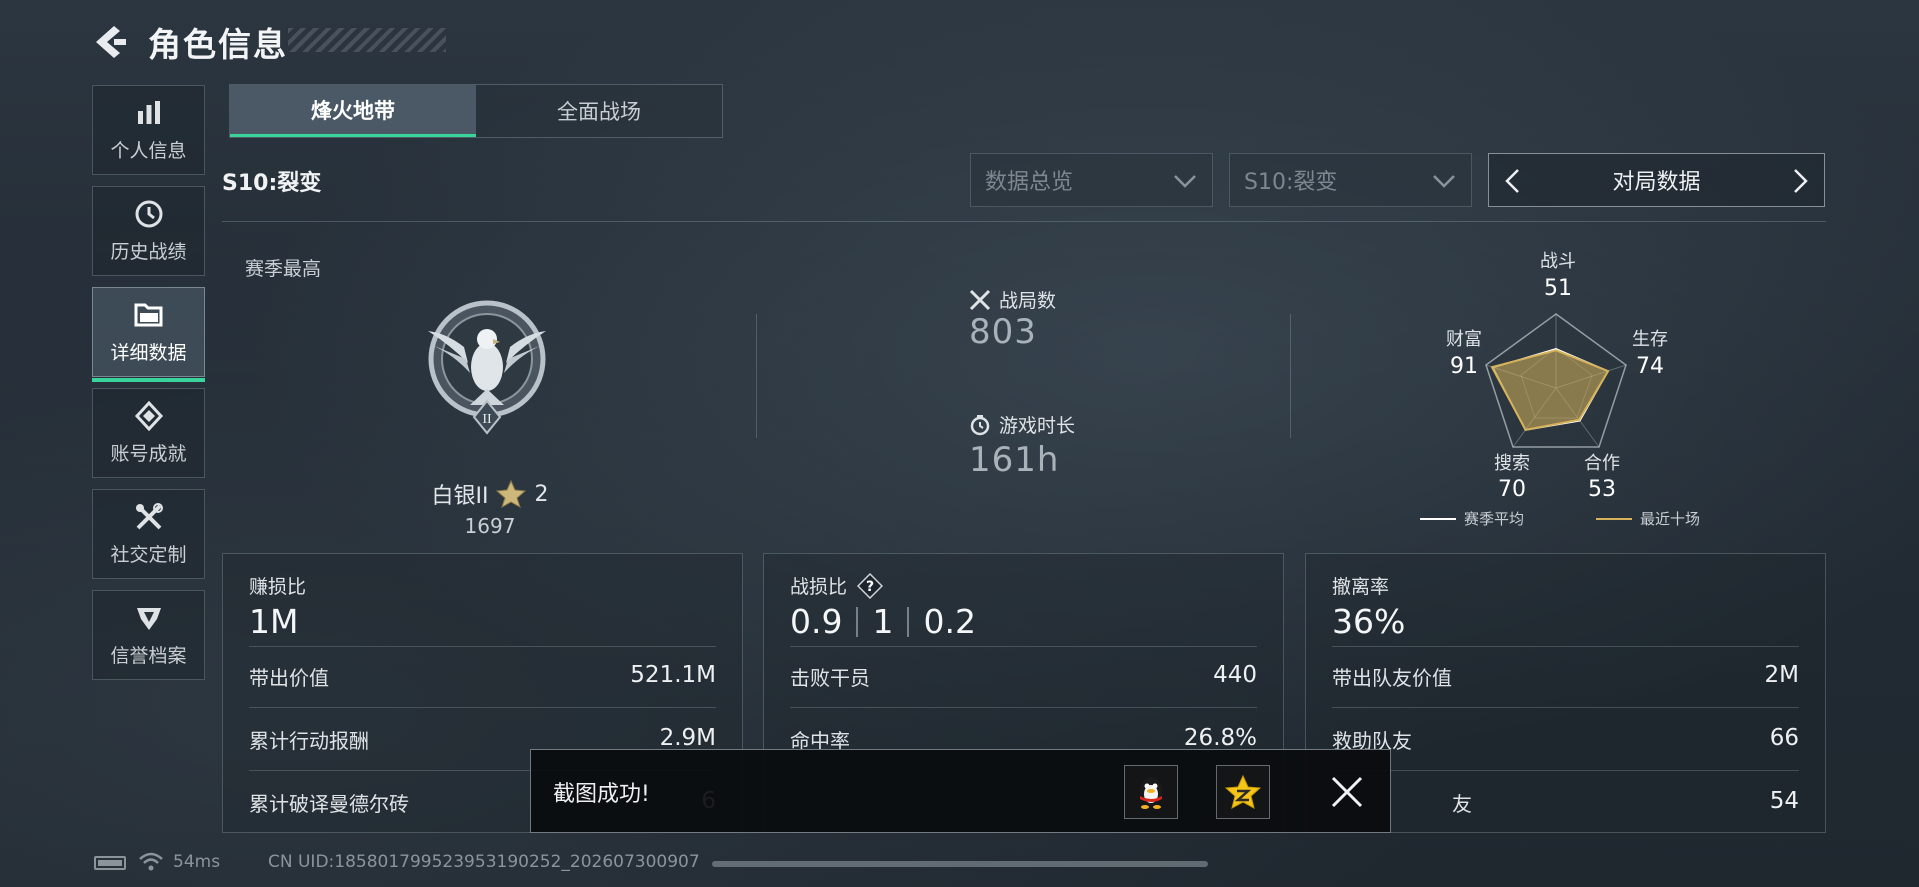 The width and height of the screenshot is (1919, 887). Describe the element at coordinates (908, 621) in the screenshot. I see `value-separator` at that location.